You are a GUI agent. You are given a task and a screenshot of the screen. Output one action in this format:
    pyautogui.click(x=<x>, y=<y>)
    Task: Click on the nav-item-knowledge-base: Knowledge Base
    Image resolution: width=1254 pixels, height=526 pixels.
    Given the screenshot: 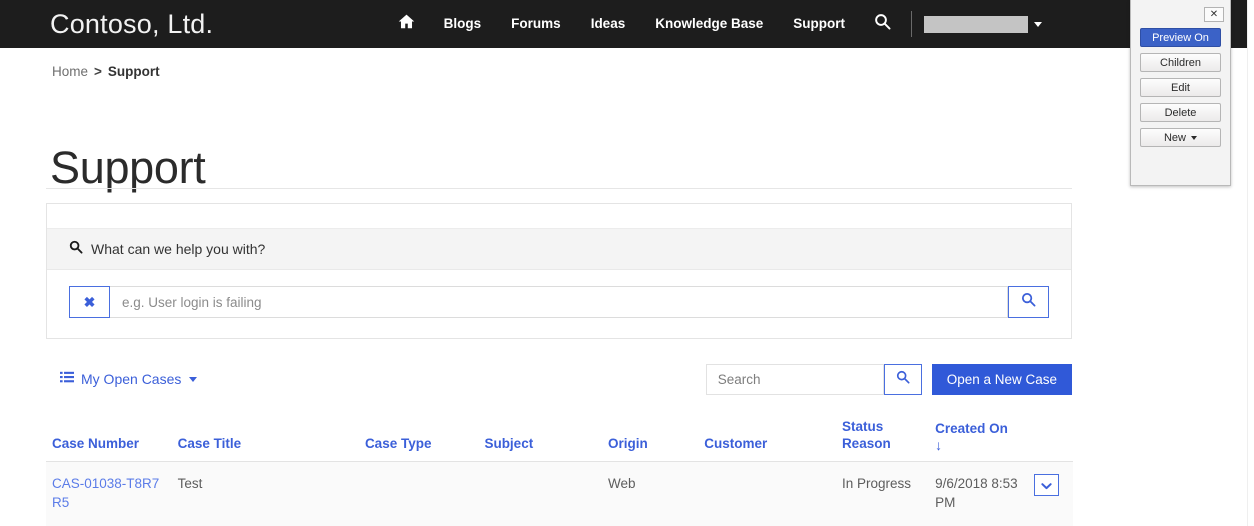 What is the action you would take?
    pyautogui.click(x=709, y=24)
    